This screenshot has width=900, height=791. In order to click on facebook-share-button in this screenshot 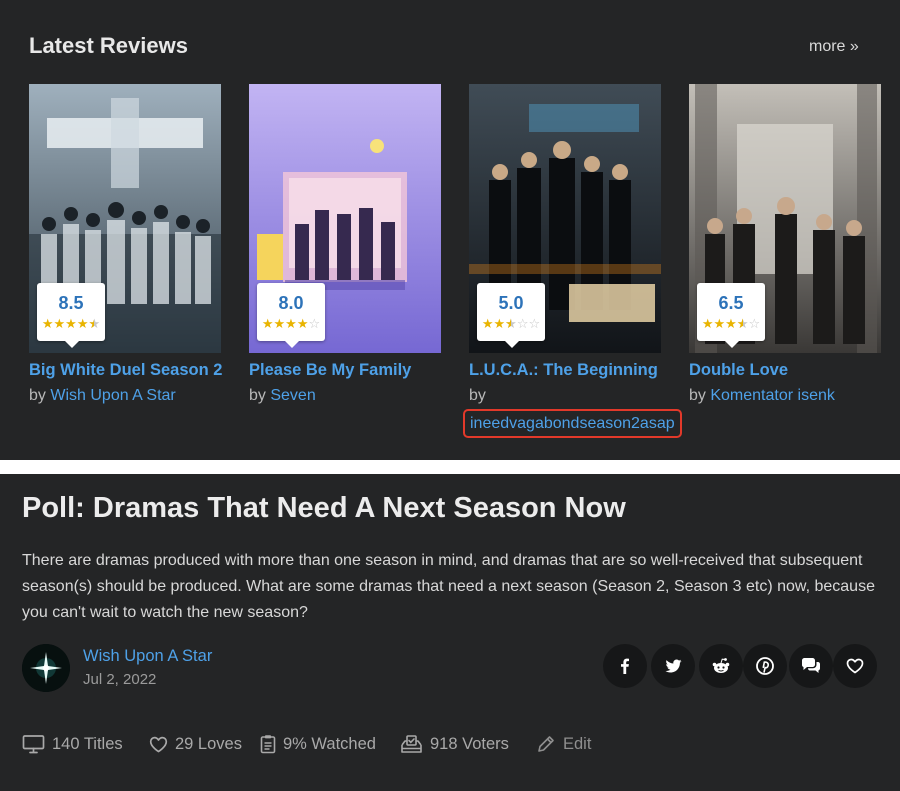, I will do `click(625, 666)`.